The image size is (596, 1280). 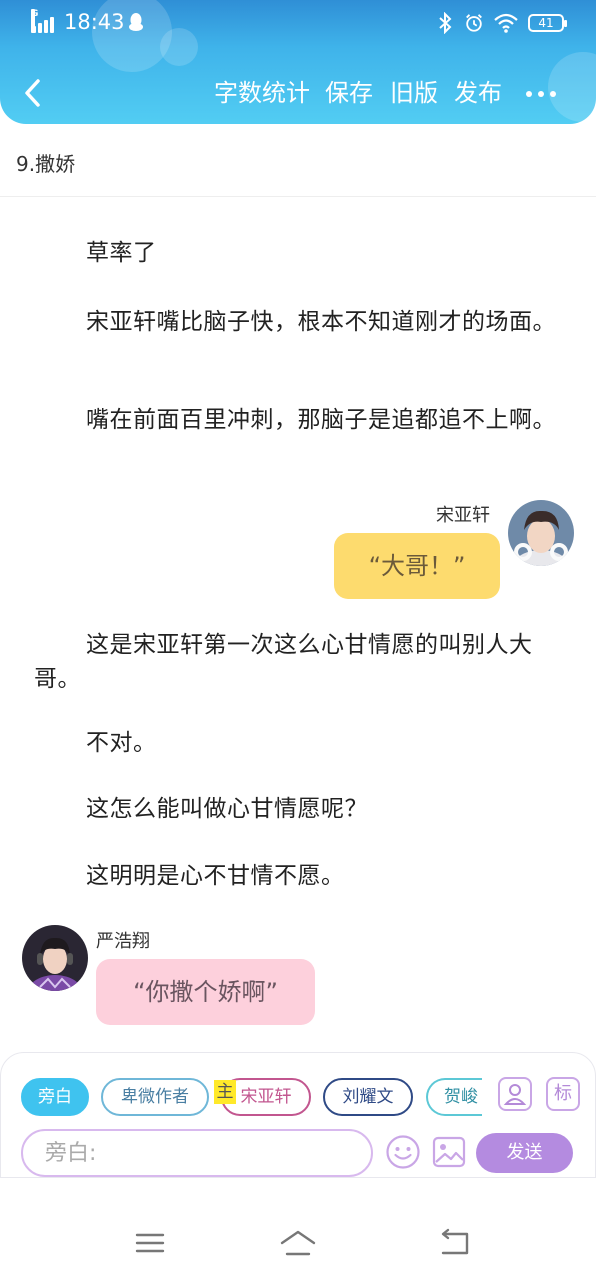 What do you see at coordinates (417, 566) in the screenshot?
I see `dialog-bubble-yellow: “大哥！”` at bounding box center [417, 566].